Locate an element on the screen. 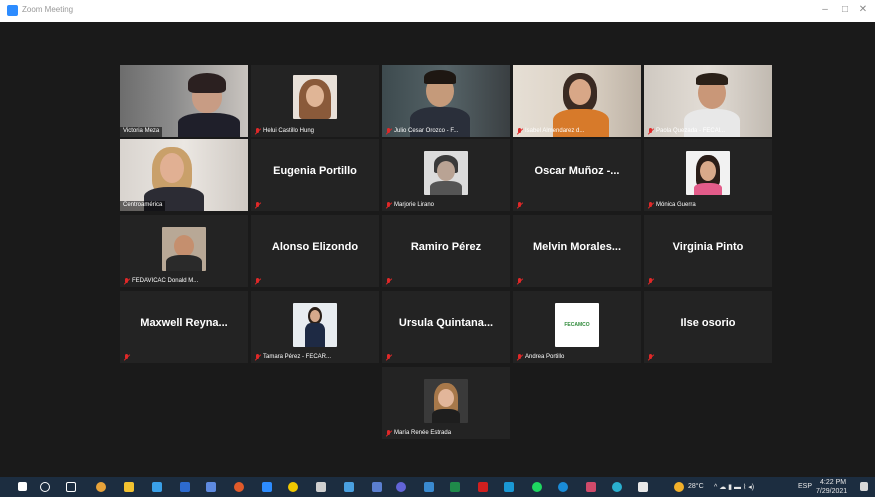 This screenshot has height=497, width=875. mail-icon is located at coordinates (429, 487).